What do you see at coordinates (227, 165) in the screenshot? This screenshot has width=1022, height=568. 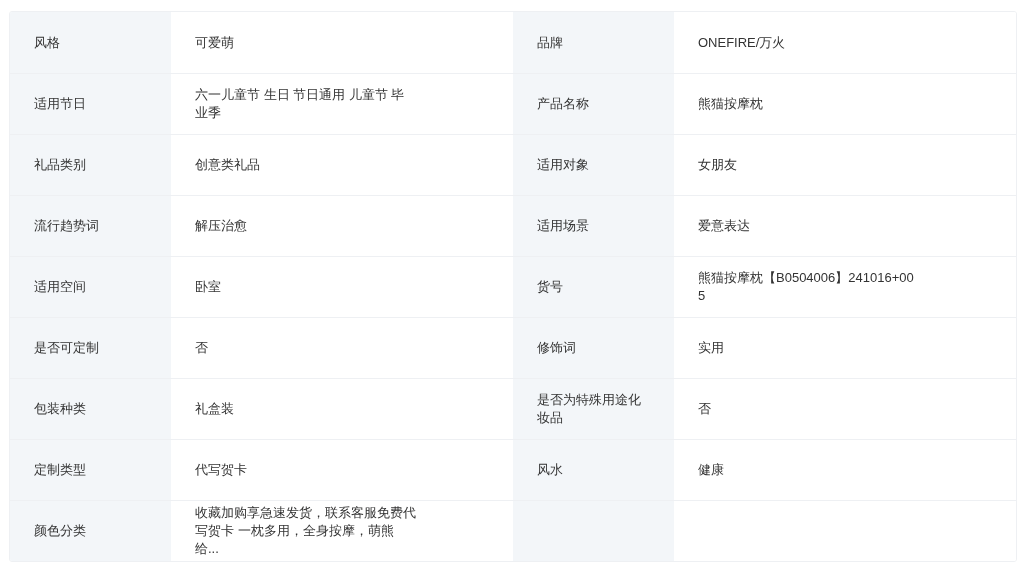 I see `attribute-value: 创意类礼品` at bounding box center [227, 165].